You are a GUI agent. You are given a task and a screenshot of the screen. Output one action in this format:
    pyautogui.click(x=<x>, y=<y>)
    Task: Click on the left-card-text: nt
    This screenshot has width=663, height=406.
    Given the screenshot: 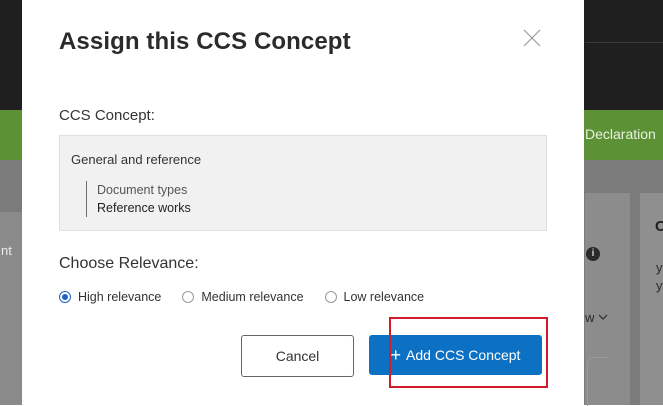 What is the action you would take?
    pyautogui.click(x=6, y=250)
    